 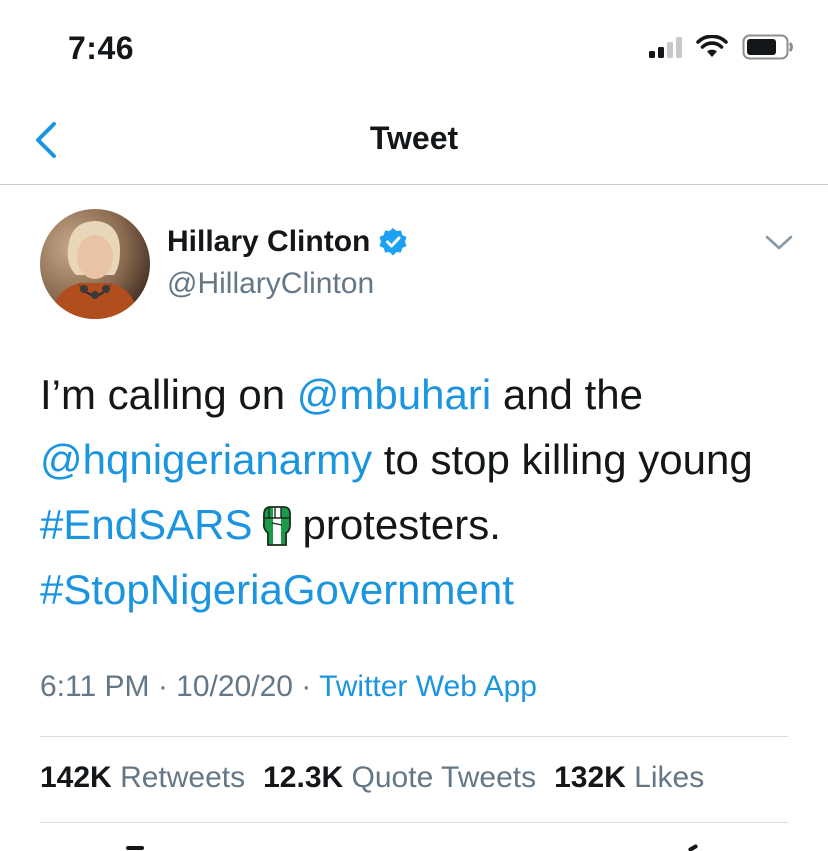 I want to click on verified-badge-icon, so click(x=393, y=242).